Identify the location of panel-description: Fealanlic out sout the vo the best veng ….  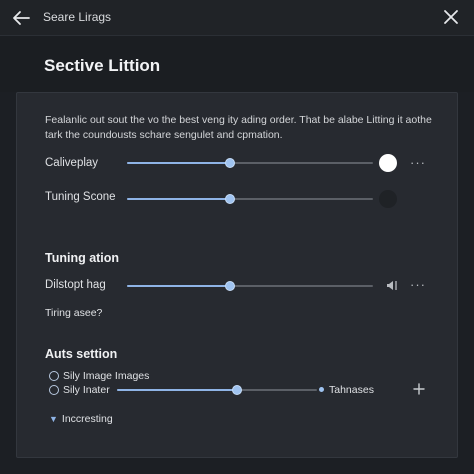
(238, 127).